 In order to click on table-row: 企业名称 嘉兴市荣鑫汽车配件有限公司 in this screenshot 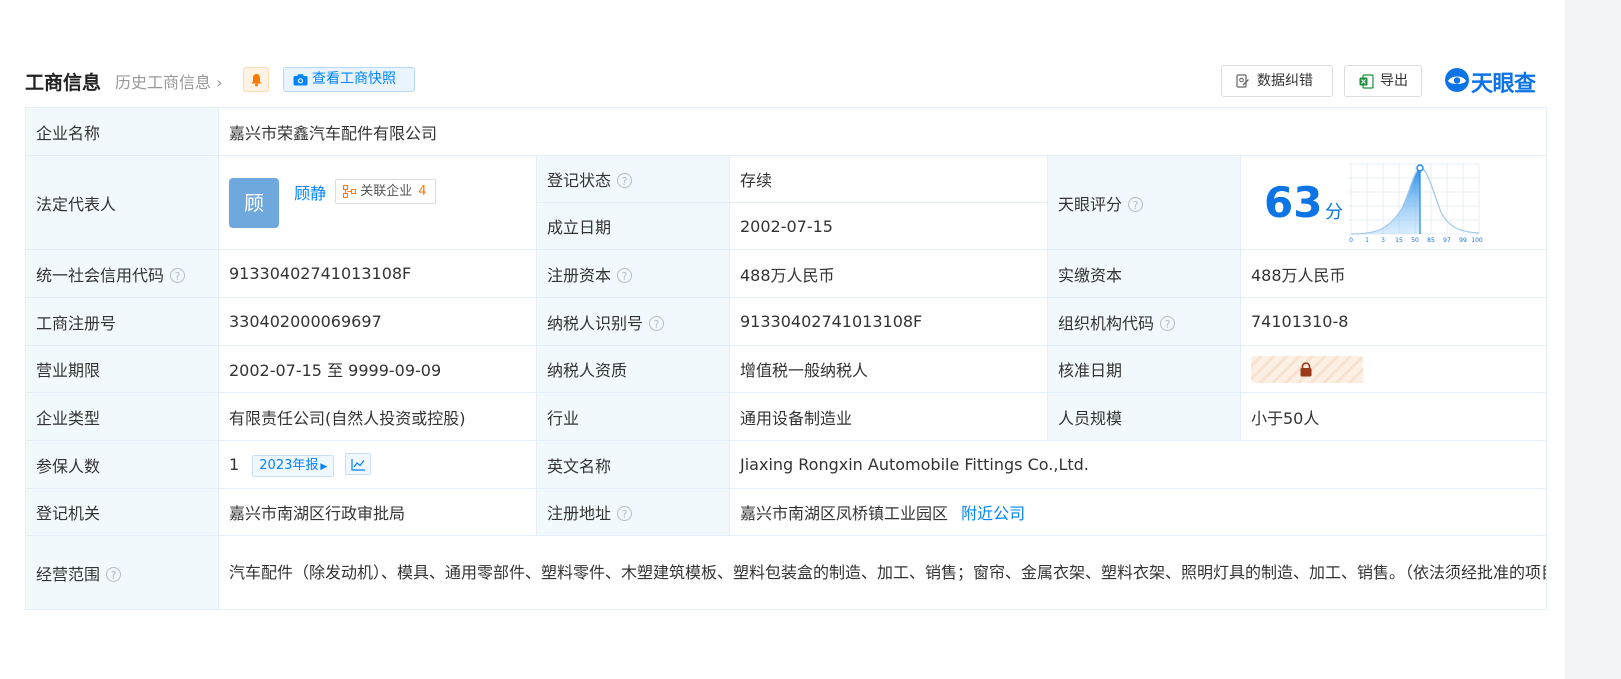, I will do `click(786, 131)`.